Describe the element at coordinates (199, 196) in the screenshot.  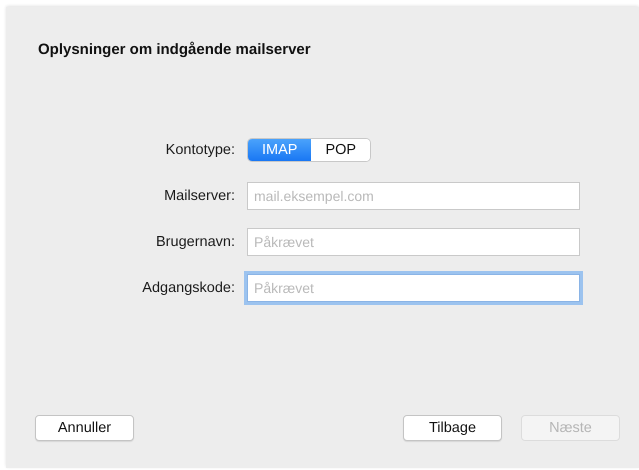
I see `field-label: Mailserver:` at that location.